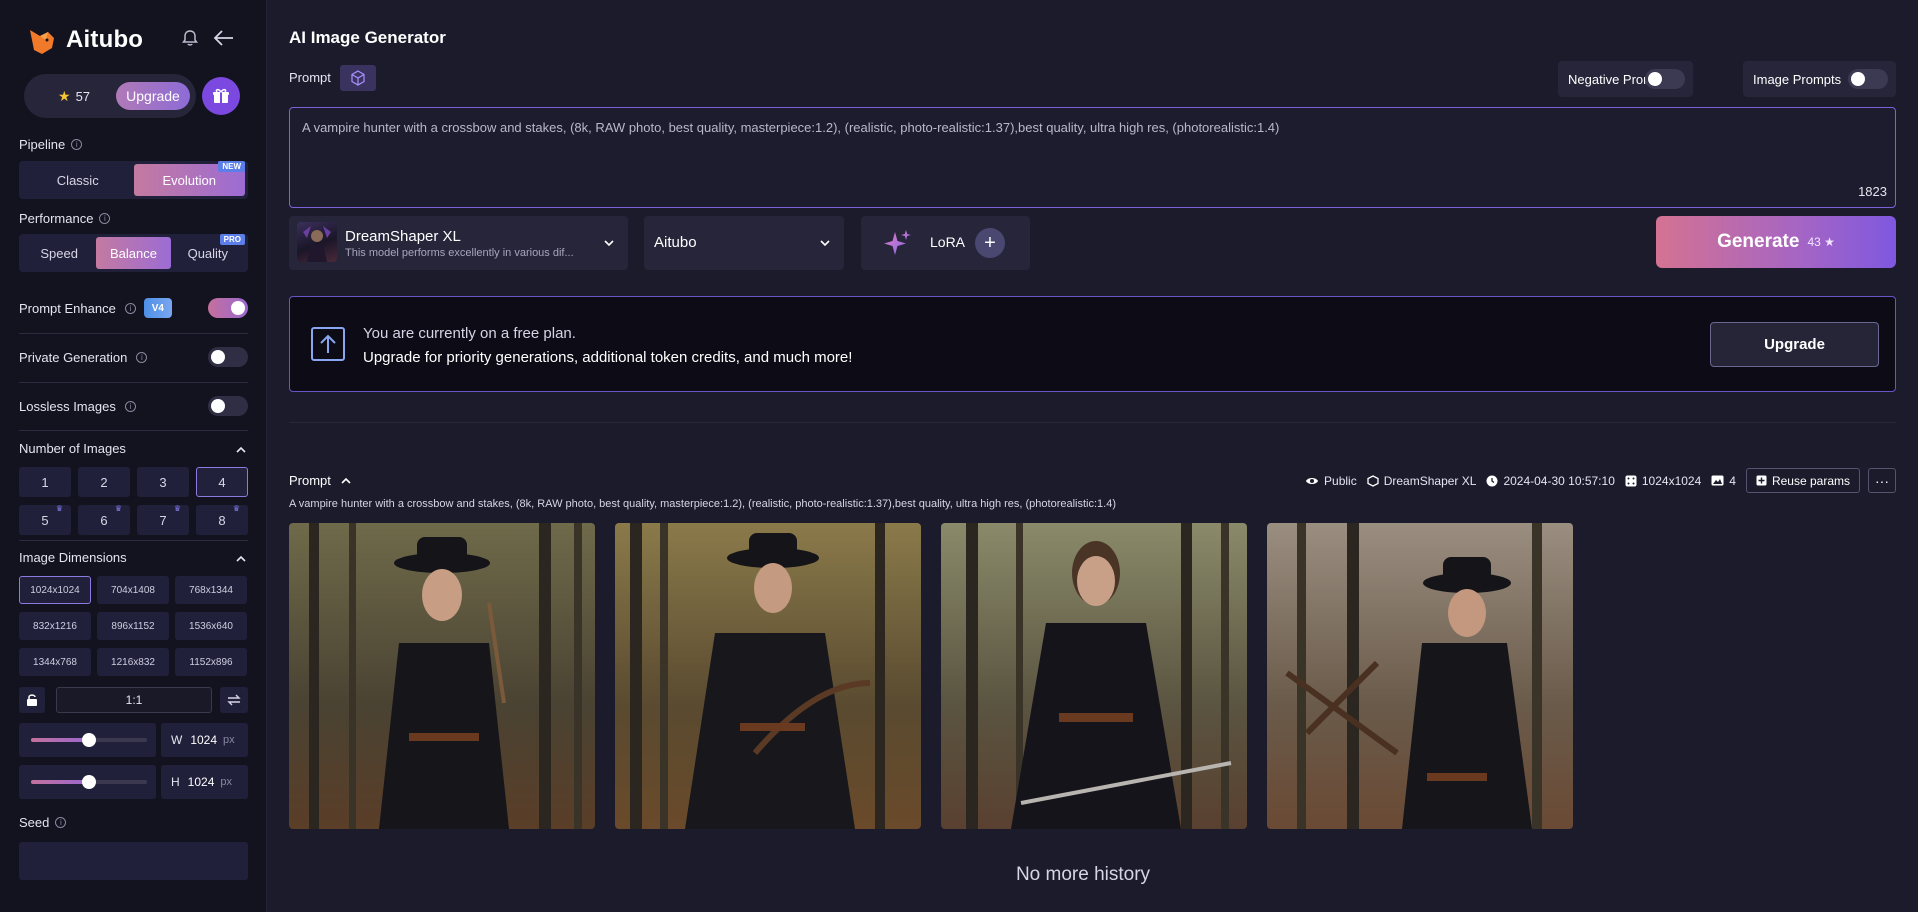 This screenshot has height=912, width=1918. Describe the element at coordinates (43, 822) in the screenshot. I see `seed-label: Seed i` at that location.